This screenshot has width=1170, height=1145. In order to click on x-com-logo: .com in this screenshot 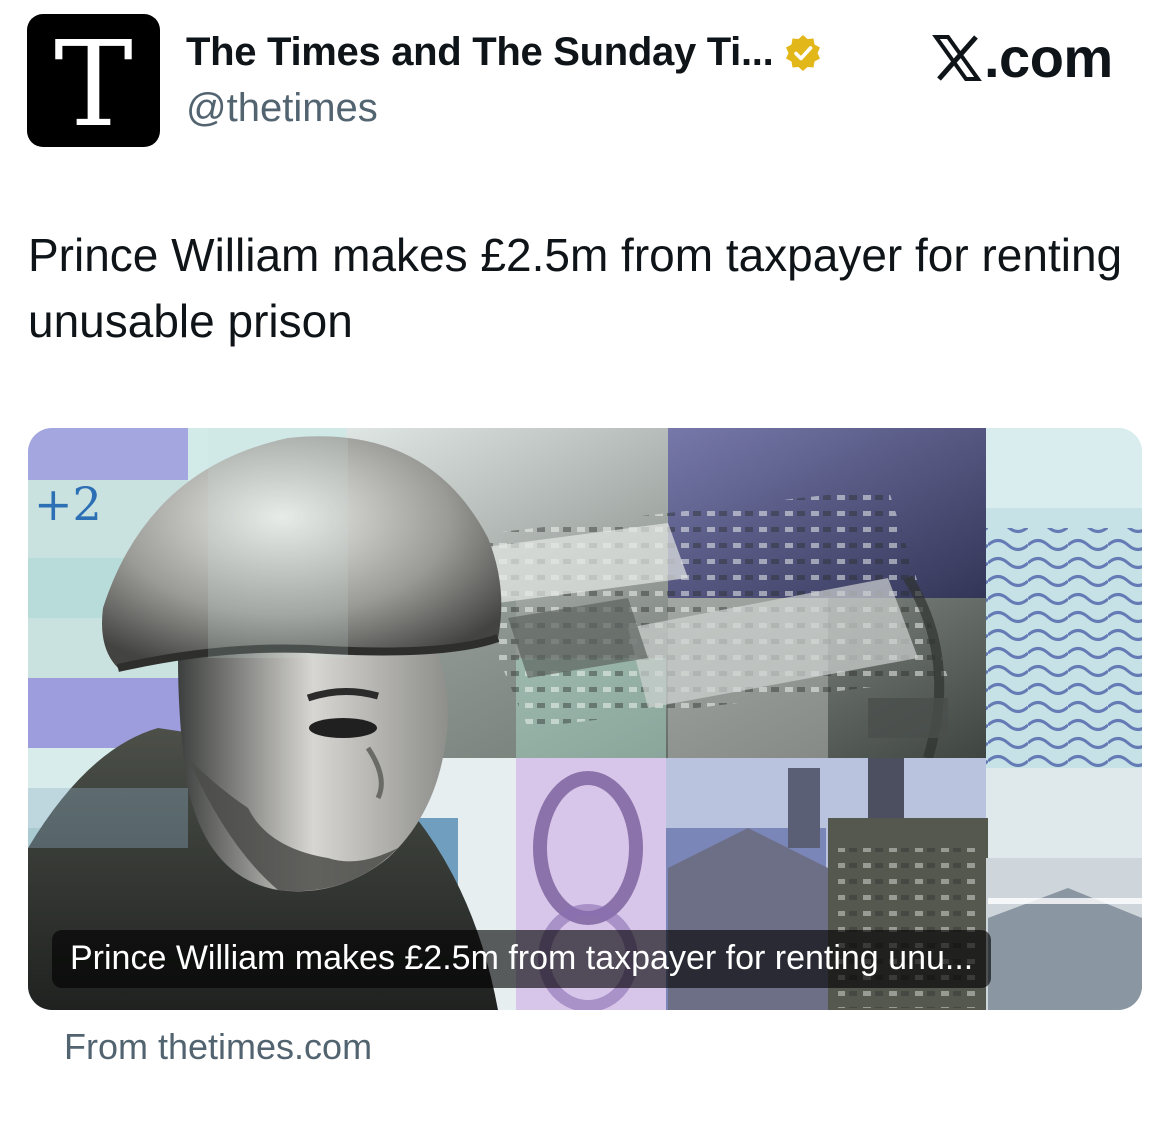, I will do `click(1022, 58)`.